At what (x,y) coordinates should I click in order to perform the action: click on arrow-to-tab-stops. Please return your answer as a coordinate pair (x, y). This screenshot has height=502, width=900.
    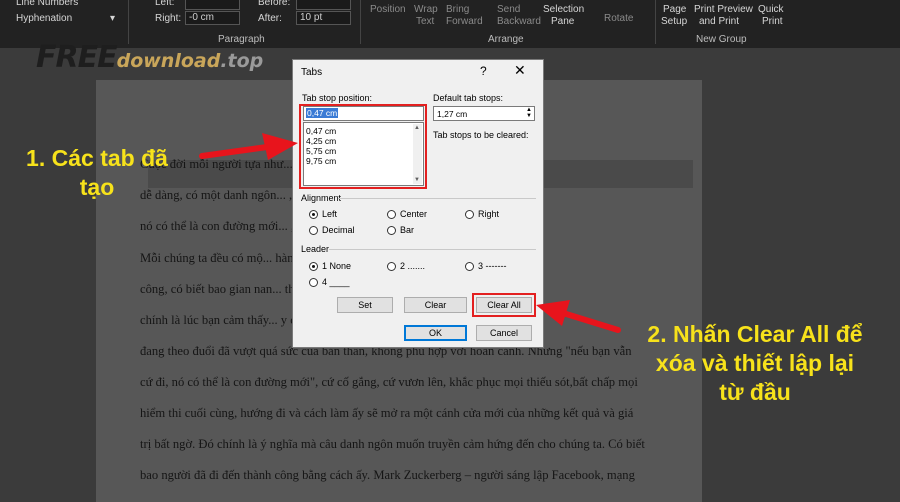
    Looking at the image, I should click on (234, 151).